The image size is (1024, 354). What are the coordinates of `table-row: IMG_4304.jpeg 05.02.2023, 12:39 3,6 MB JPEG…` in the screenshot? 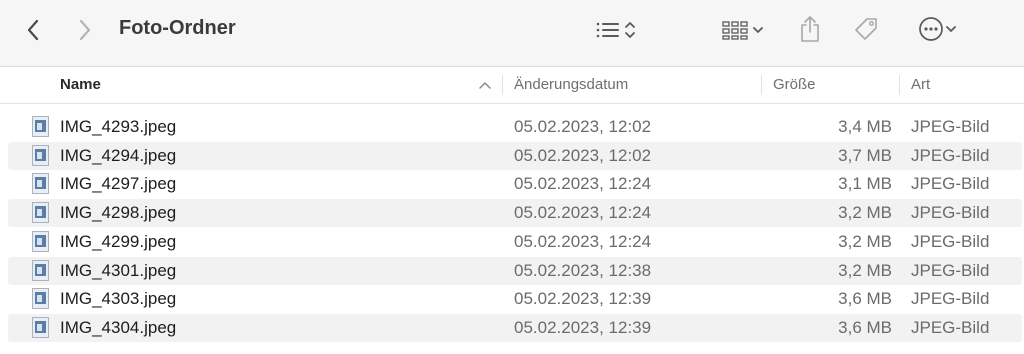 It's located at (515, 327).